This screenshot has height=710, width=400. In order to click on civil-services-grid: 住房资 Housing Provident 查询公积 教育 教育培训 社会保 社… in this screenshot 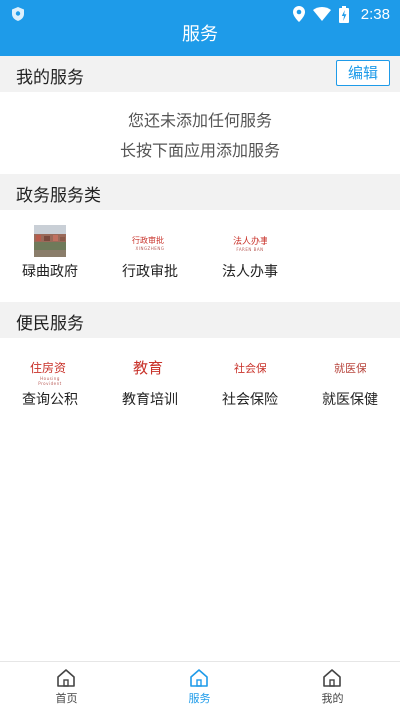, I will do `click(200, 383)`.